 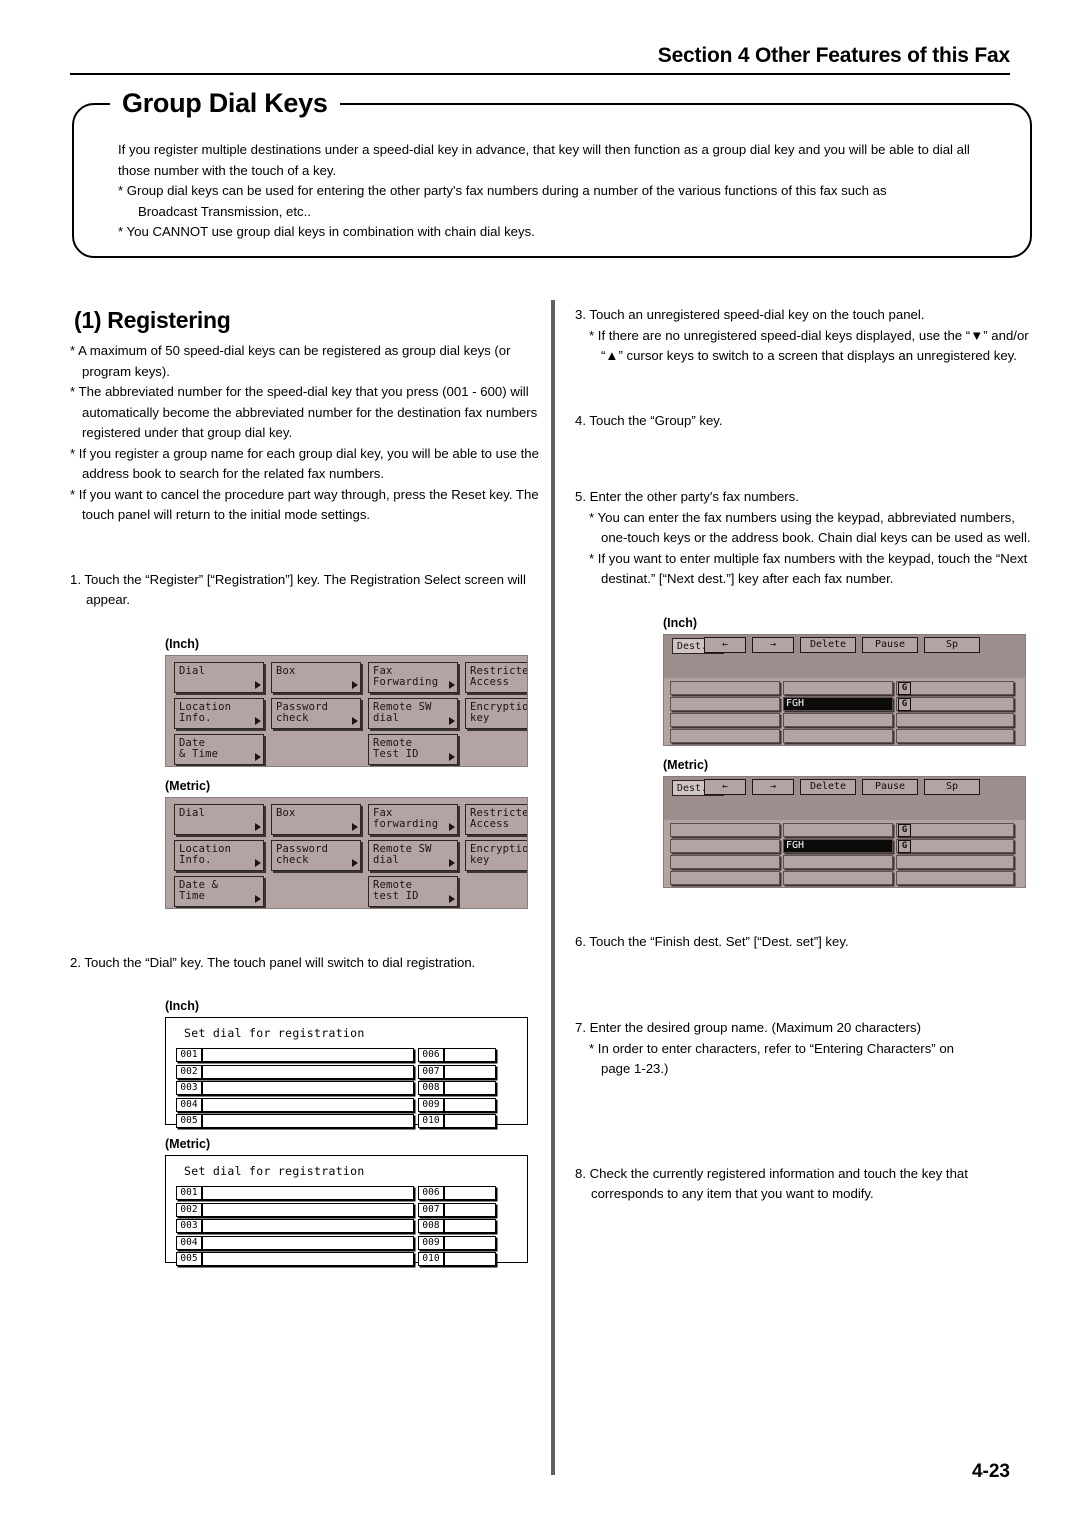 I want to click on dial-number: 003, so click(x=189, y=1226).